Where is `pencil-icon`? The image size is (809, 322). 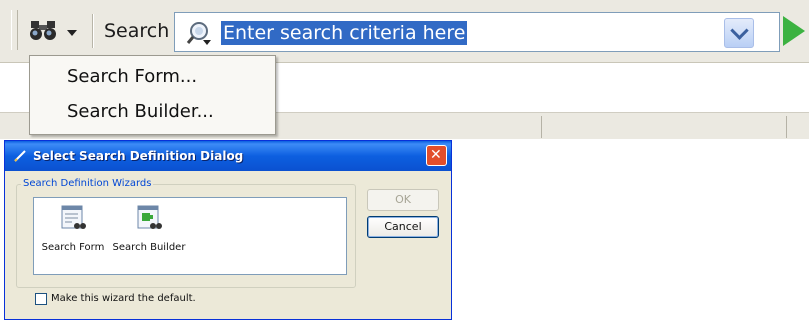 pencil-icon is located at coordinates (20, 156).